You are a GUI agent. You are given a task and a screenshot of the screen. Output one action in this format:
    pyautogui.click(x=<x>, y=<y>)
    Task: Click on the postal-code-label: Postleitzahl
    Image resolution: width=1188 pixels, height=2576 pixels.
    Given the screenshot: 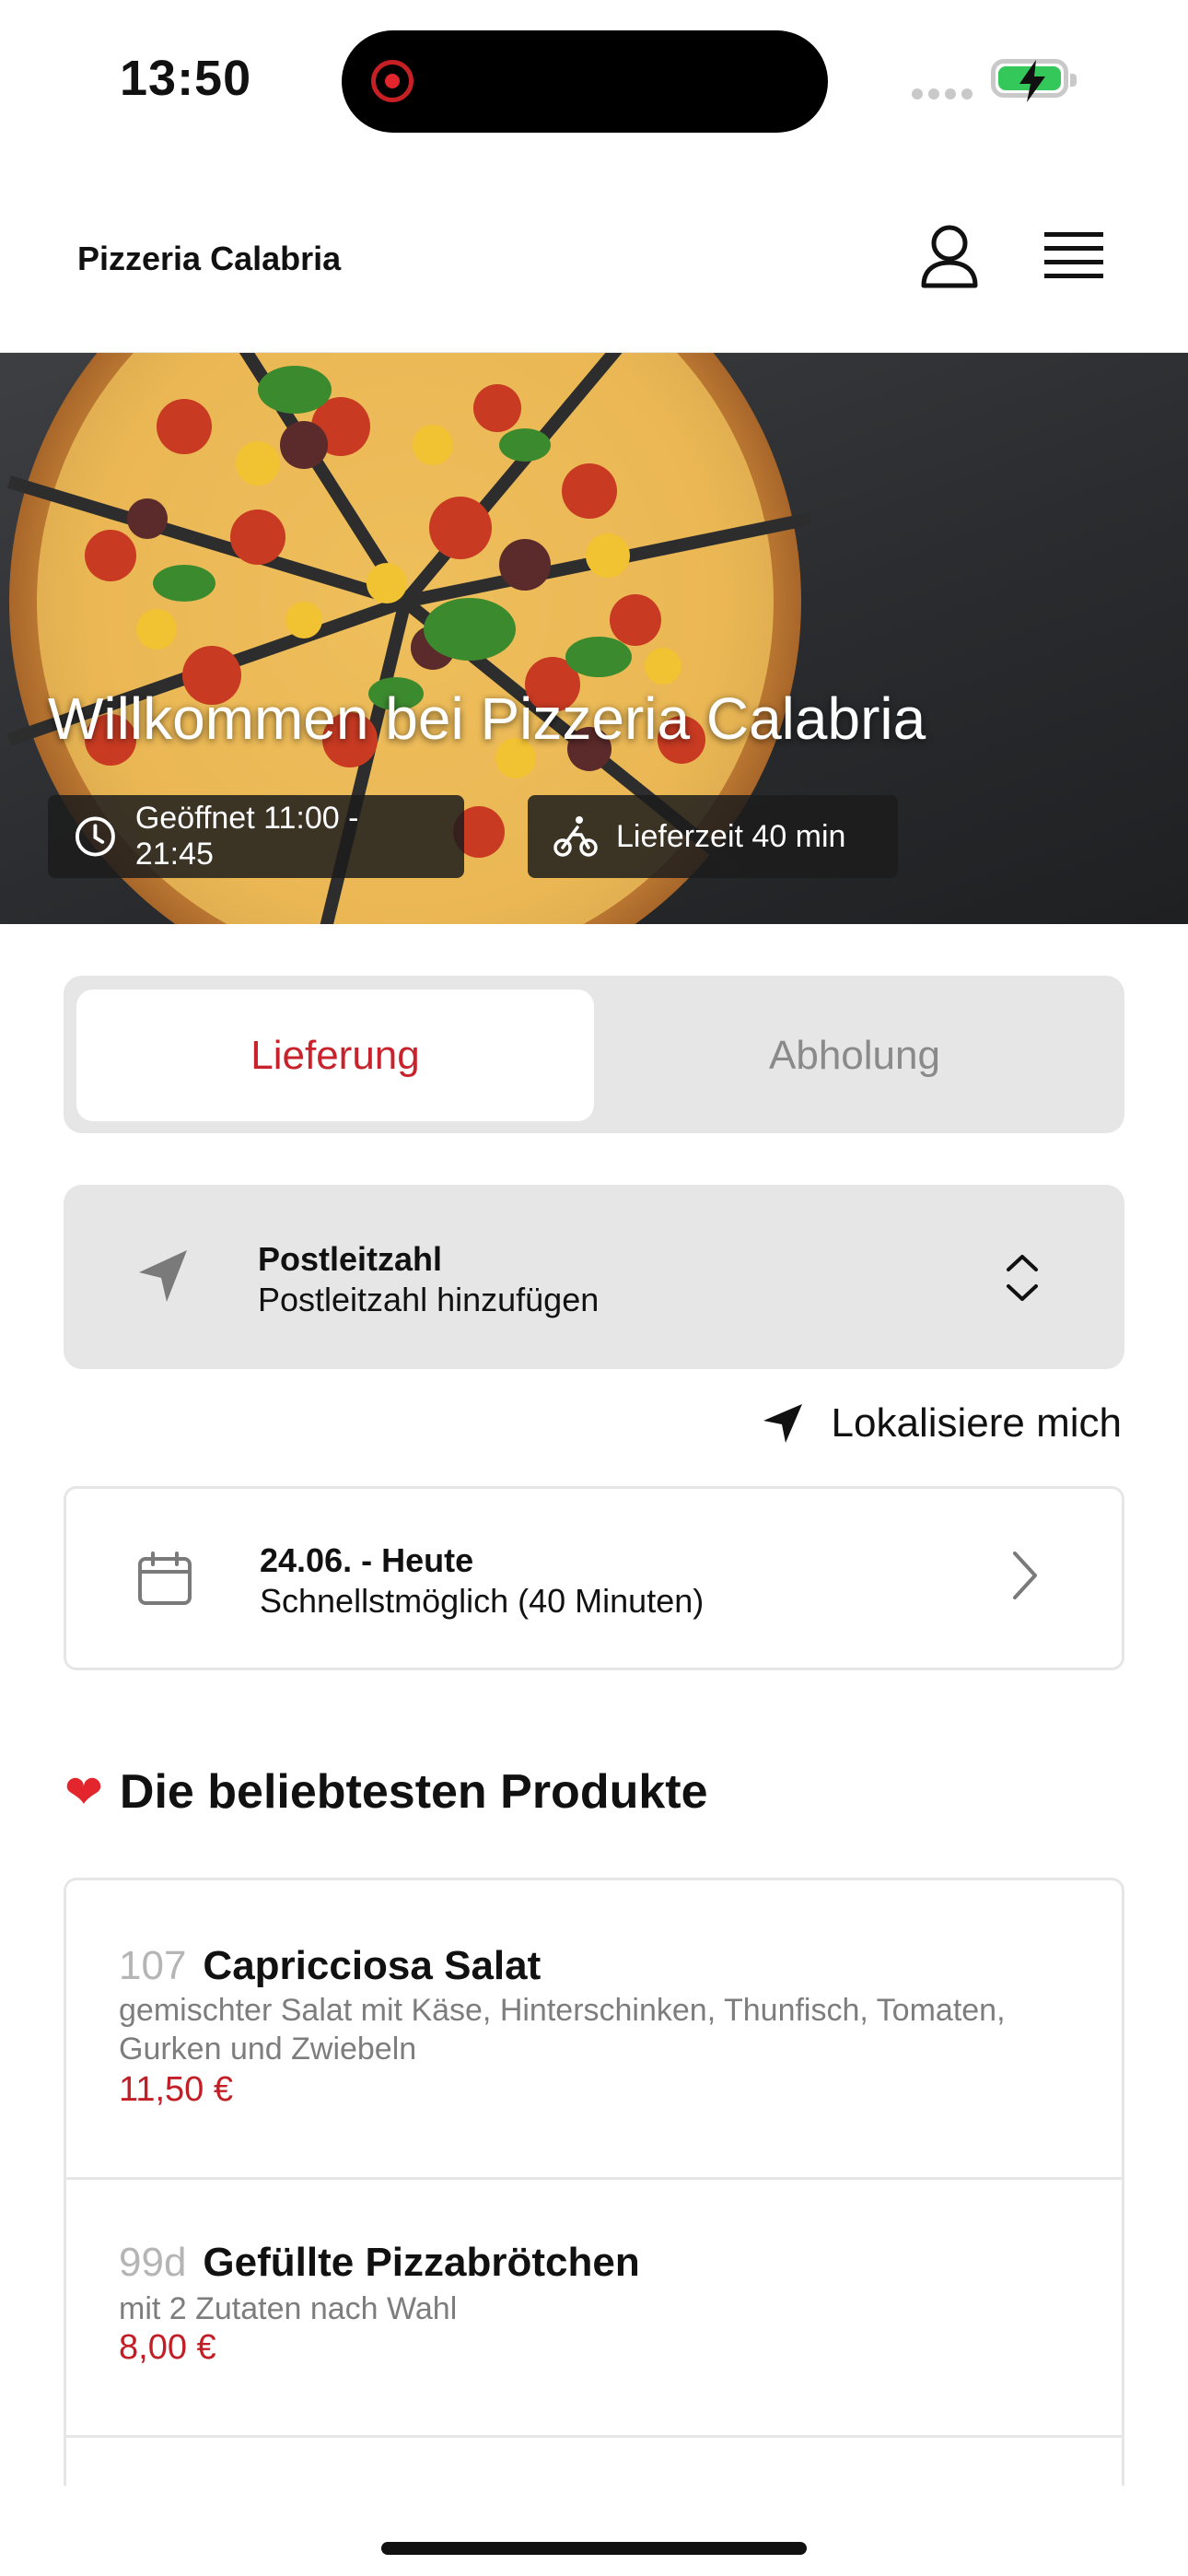 What is the action you would take?
    pyautogui.click(x=350, y=1259)
    